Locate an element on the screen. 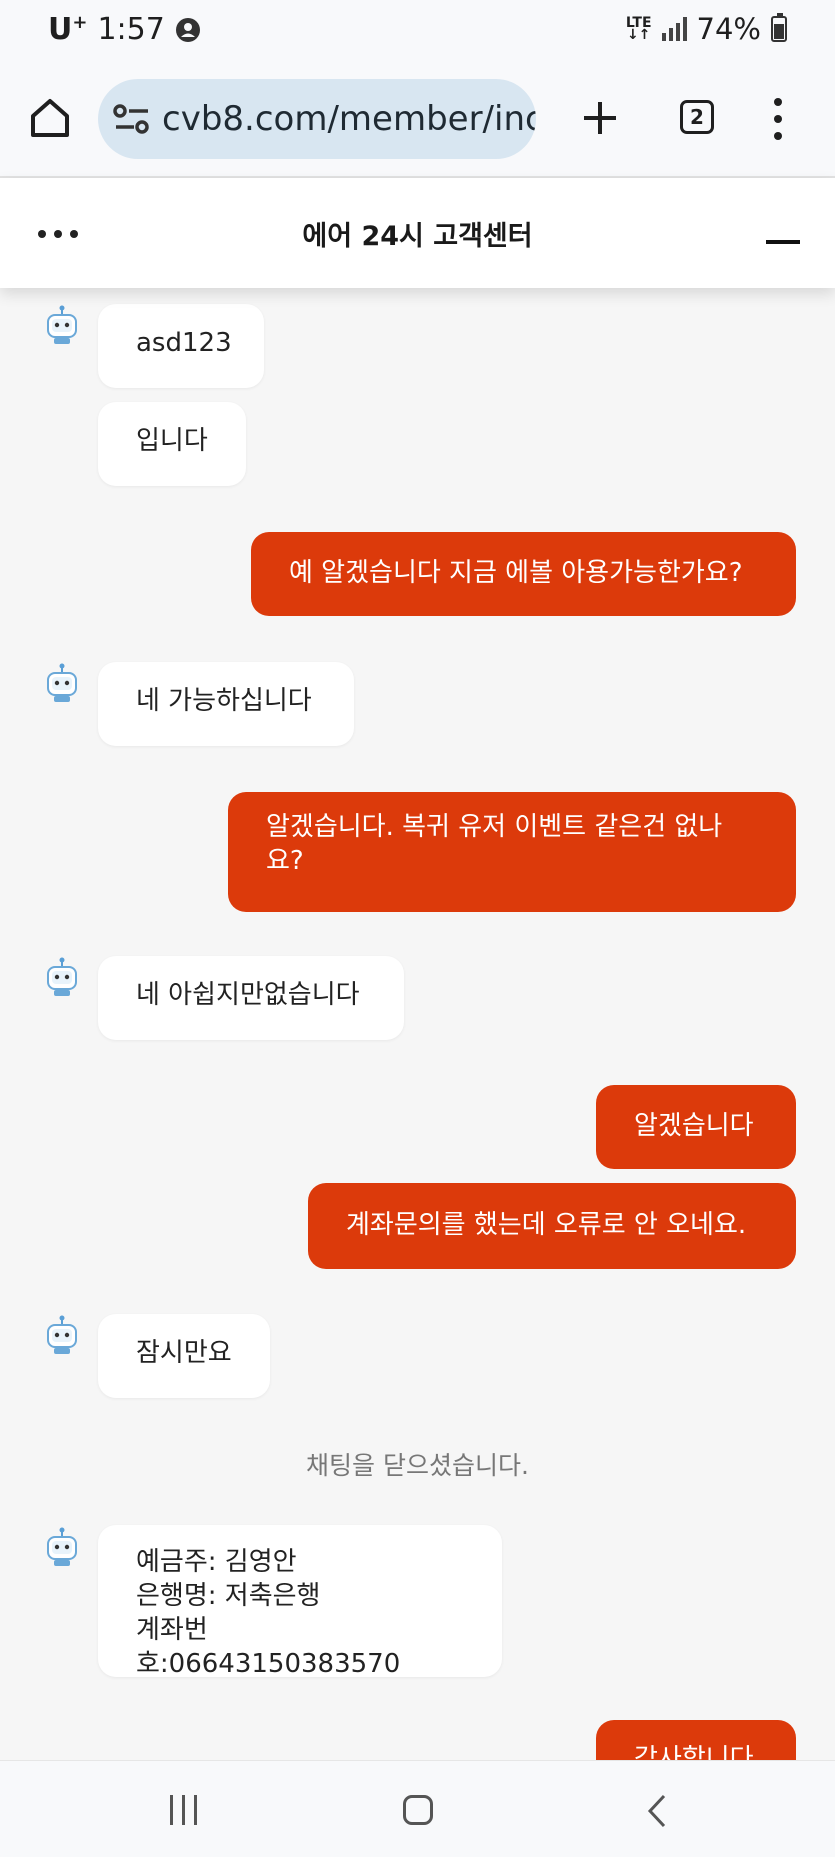 The image size is (835, 1857). tab-switcher-icon: 2 is located at coordinates (697, 117).